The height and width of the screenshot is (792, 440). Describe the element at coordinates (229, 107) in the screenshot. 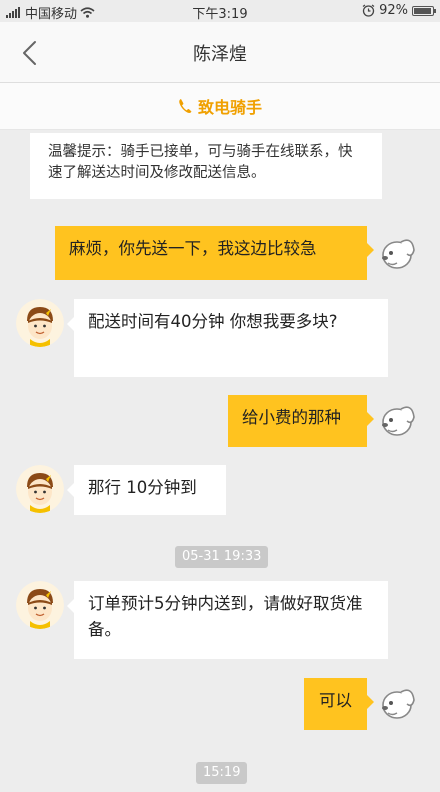

I see `call-rider-label: 致电骑手` at that location.